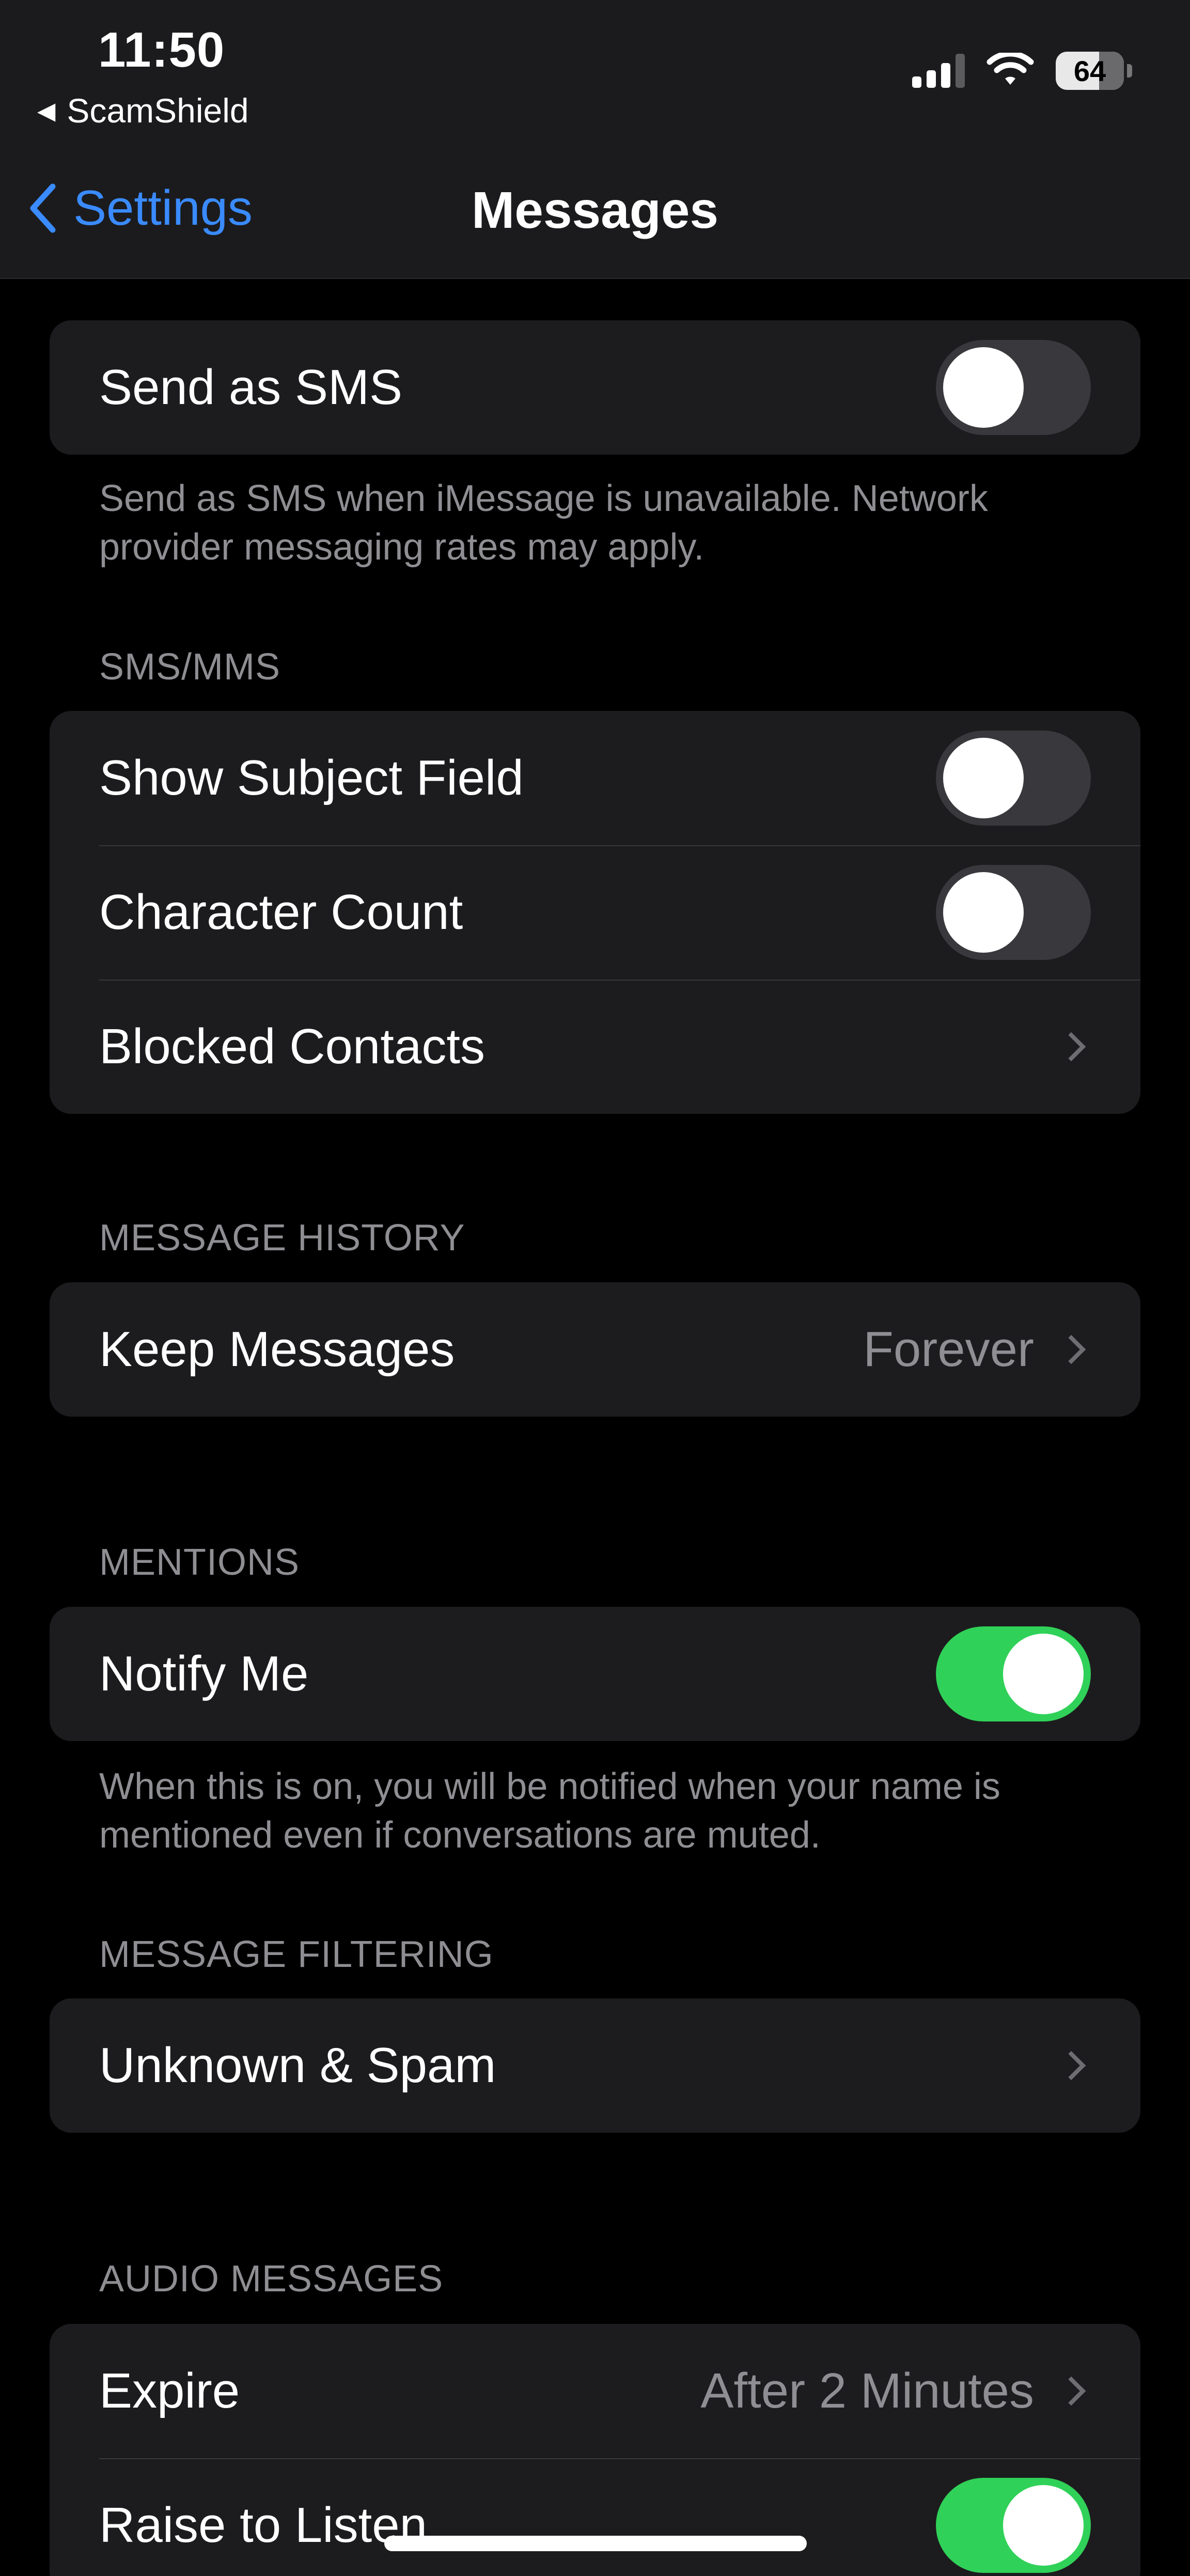 Image resolution: width=1190 pixels, height=2576 pixels. I want to click on send-as-sms-group: Send as SMS, so click(595, 387).